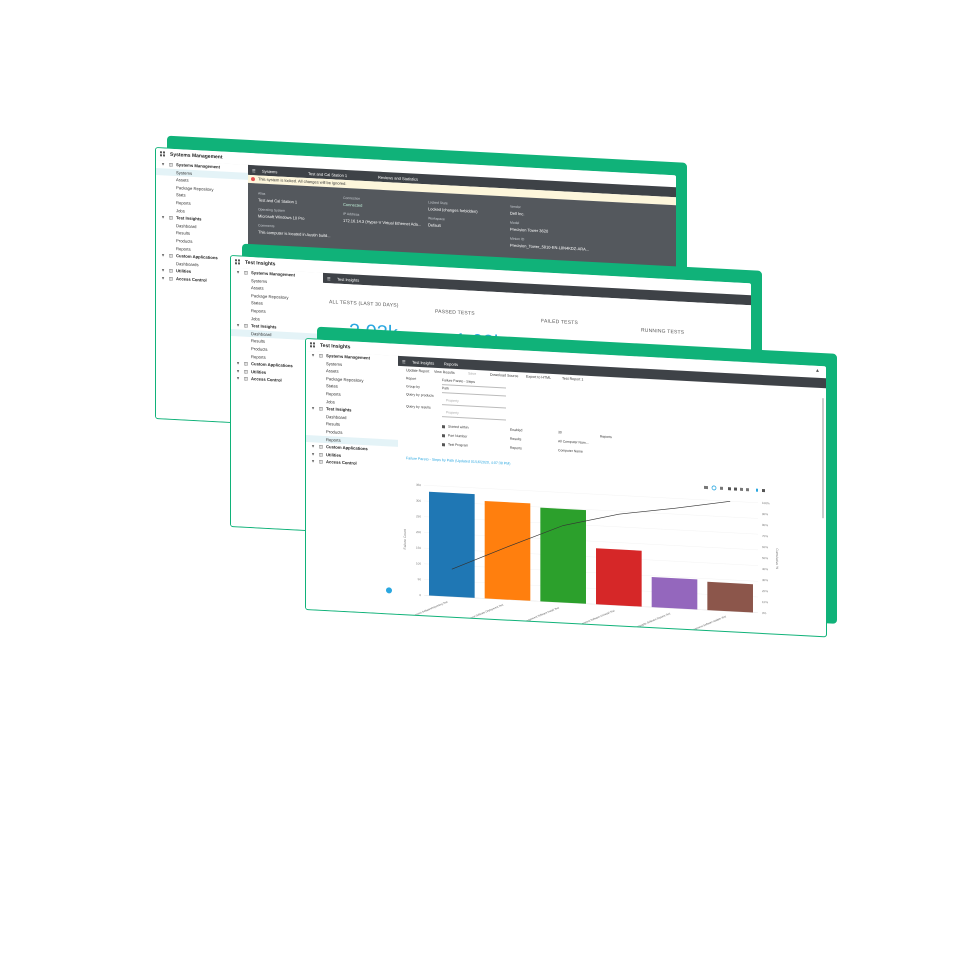  I want to click on camera-icon, so click(706, 487).